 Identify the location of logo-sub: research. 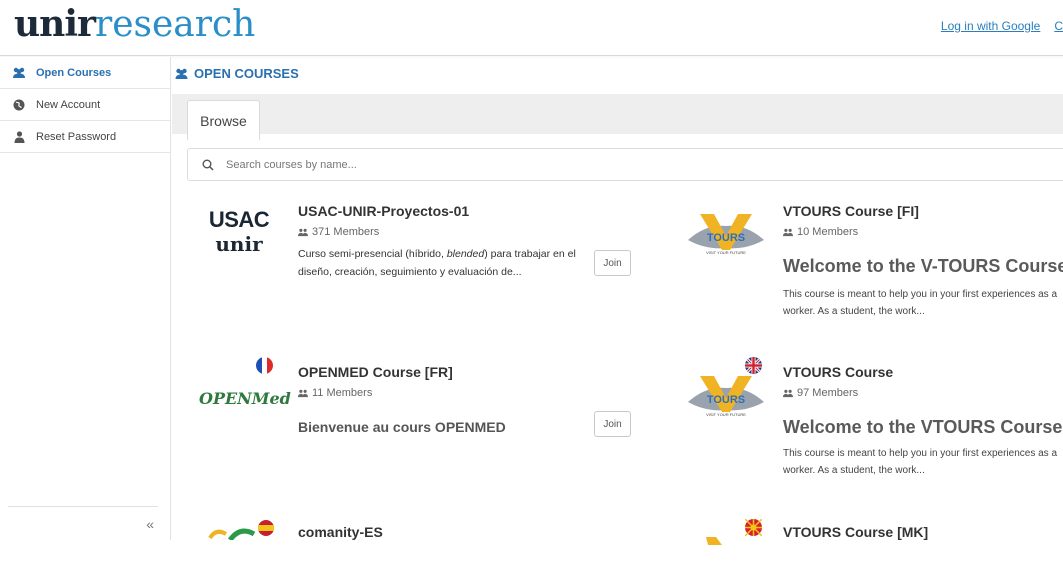
(175, 24).